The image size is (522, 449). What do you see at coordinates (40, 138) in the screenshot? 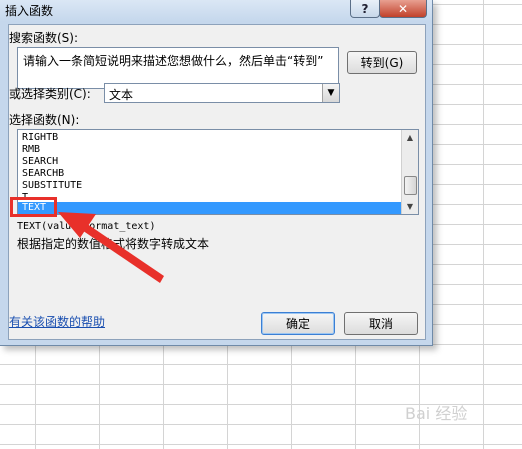
I see `list-item: RIGHTB` at bounding box center [40, 138].